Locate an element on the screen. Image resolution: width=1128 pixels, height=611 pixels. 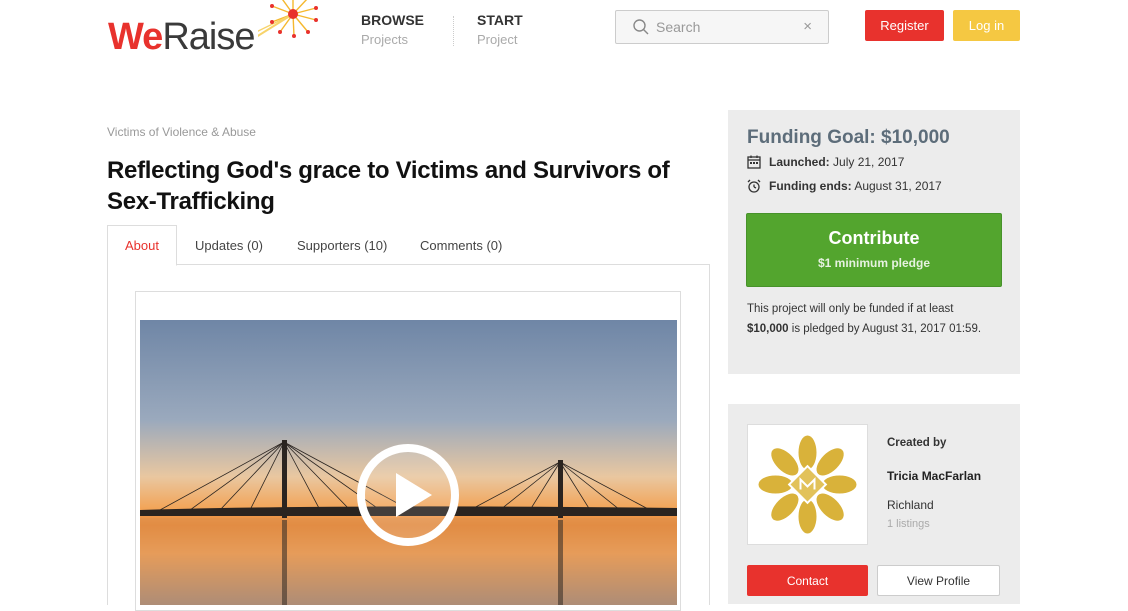
nav-start-sub: Project is located at coordinates (497, 39).